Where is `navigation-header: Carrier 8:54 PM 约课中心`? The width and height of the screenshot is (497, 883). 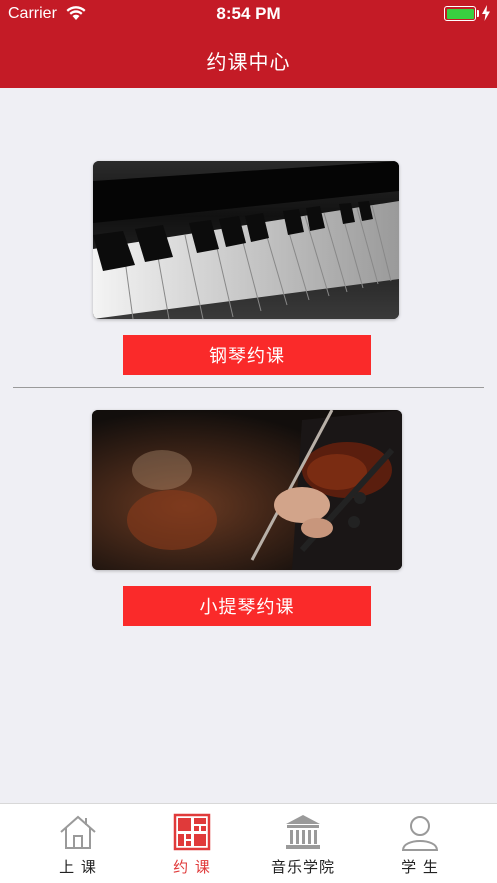 navigation-header: Carrier 8:54 PM 约课中心 is located at coordinates (248, 44).